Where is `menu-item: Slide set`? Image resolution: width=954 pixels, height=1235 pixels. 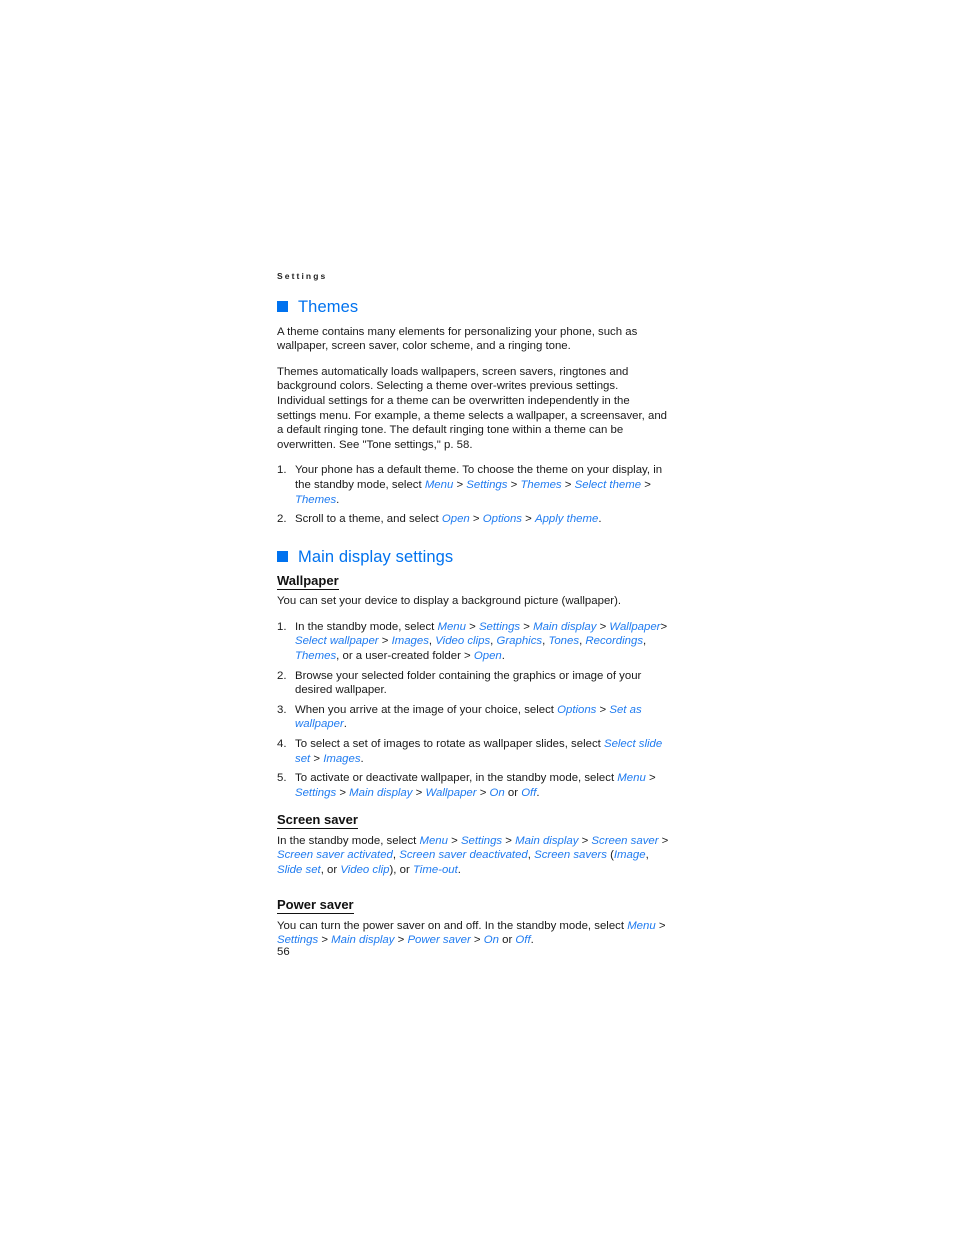 menu-item: Slide set is located at coordinates (299, 869).